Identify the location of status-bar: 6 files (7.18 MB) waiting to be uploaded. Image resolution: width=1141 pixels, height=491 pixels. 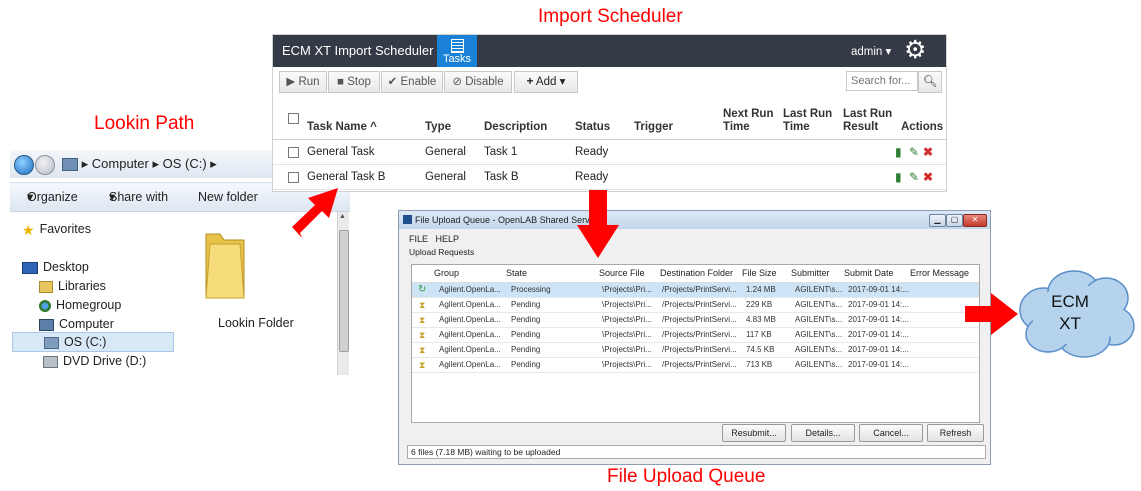
(696, 452).